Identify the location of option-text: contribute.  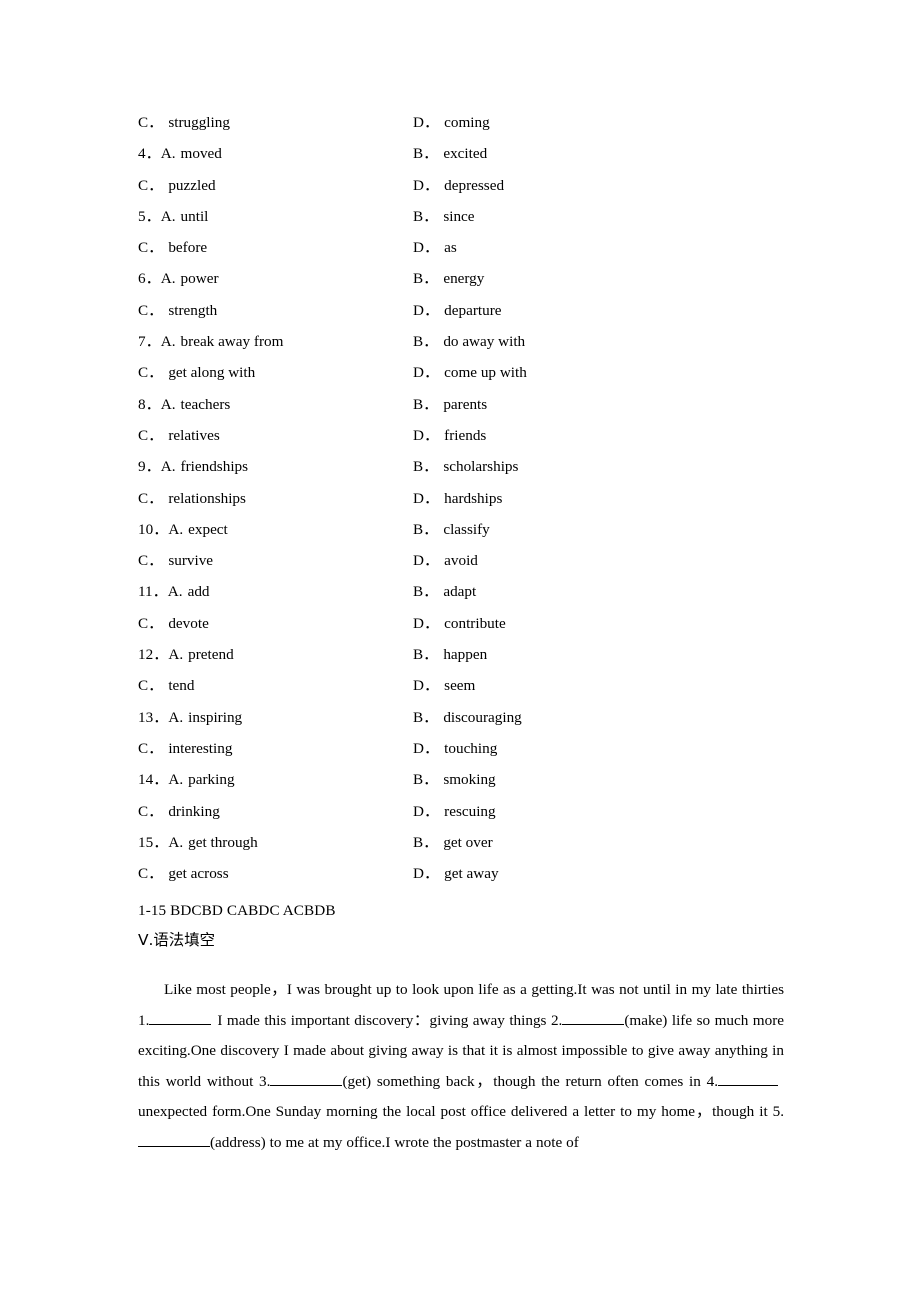
(475, 623).